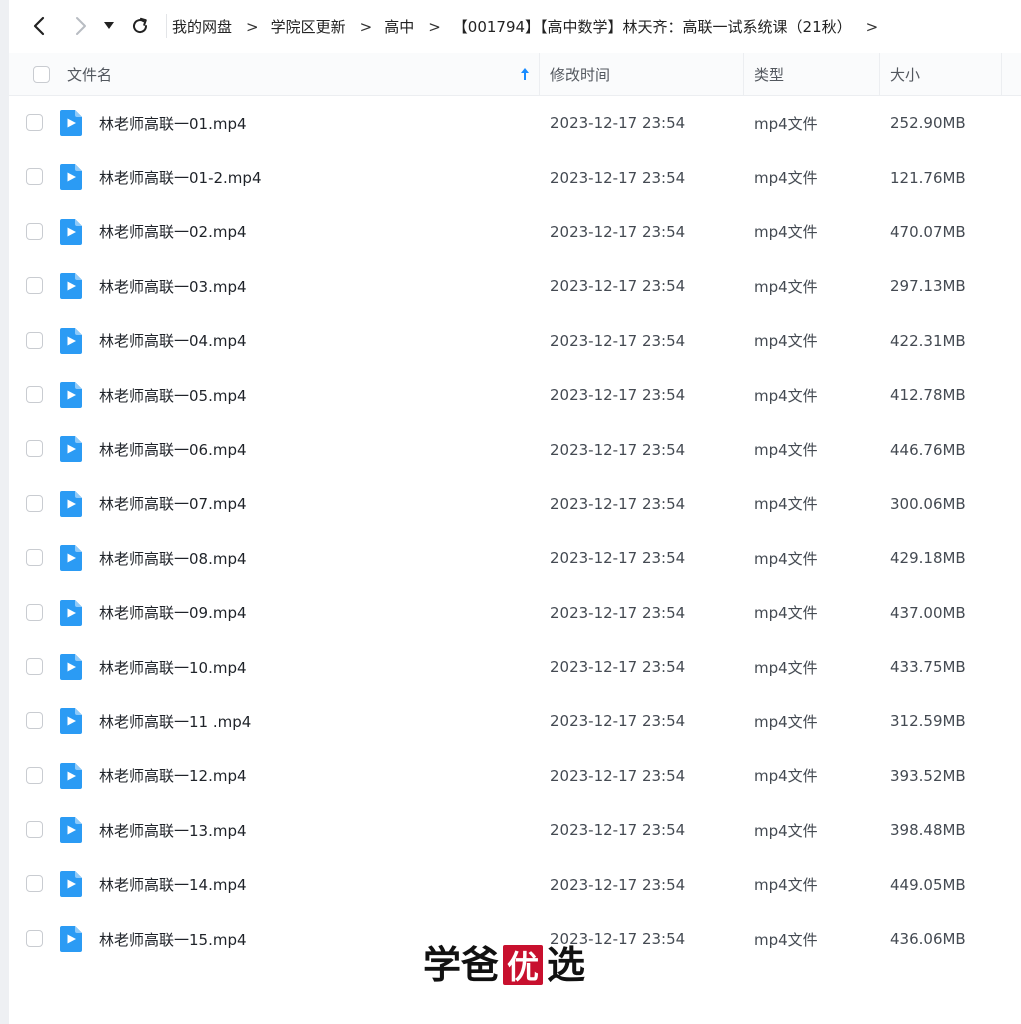  Describe the element at coordinates (928, 939) in the screenshot. I see `file-size: 436.06MB` at that location.